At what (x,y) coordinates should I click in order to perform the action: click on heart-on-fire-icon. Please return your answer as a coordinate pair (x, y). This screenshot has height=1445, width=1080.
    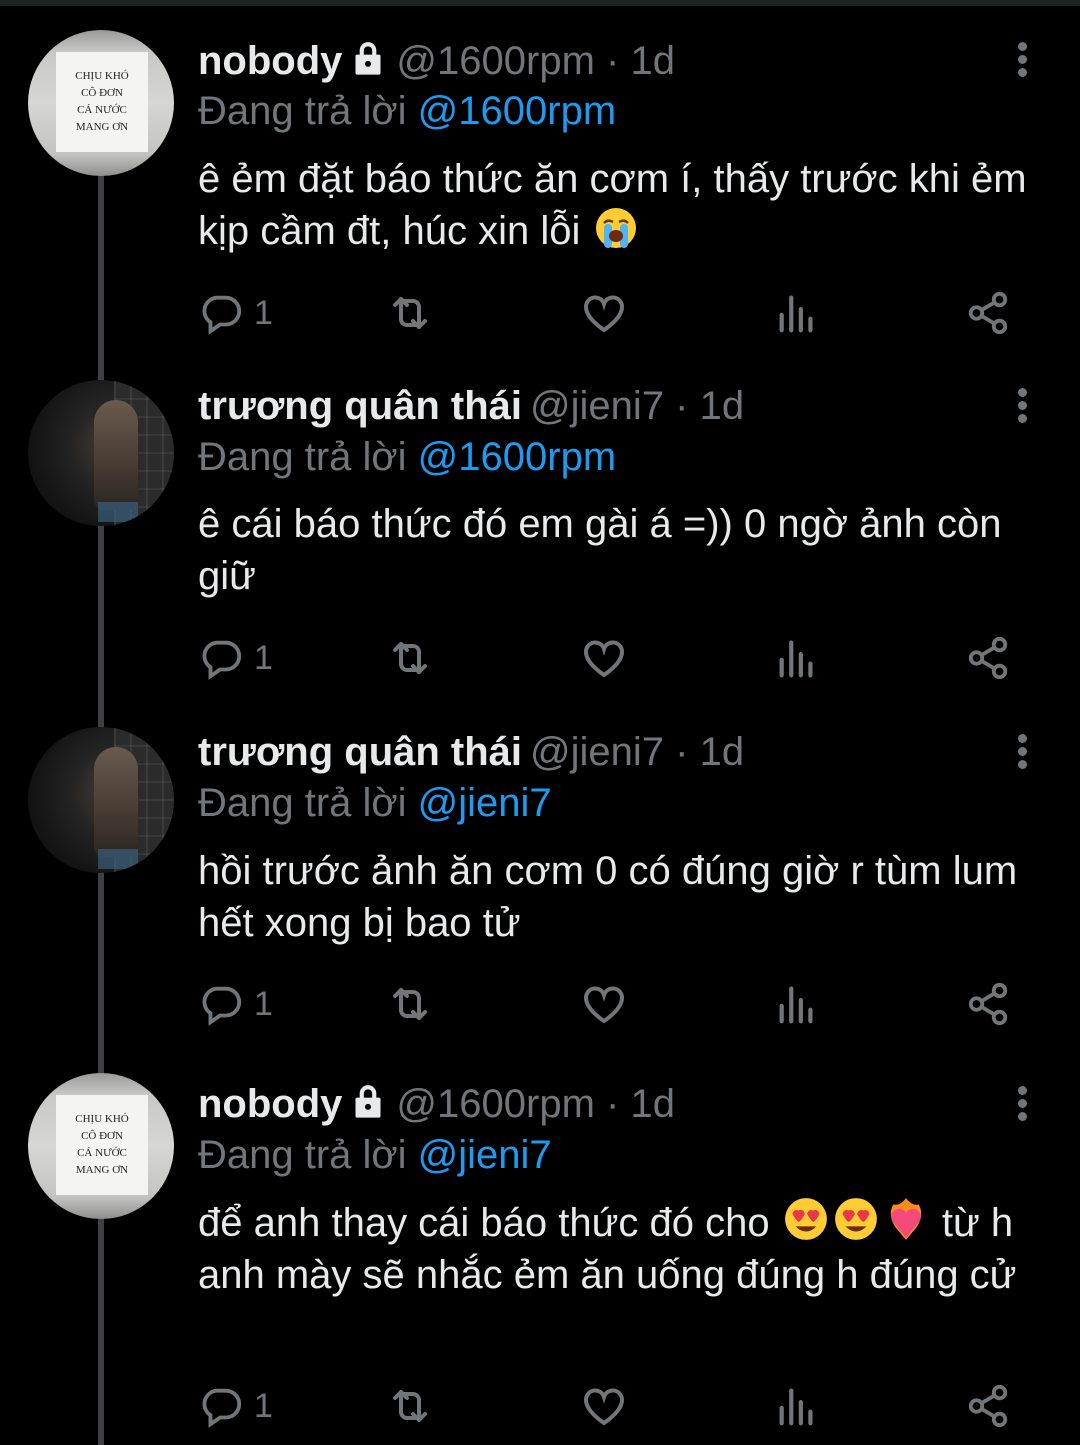
    Looking at the image, I should click on (905, 1219).